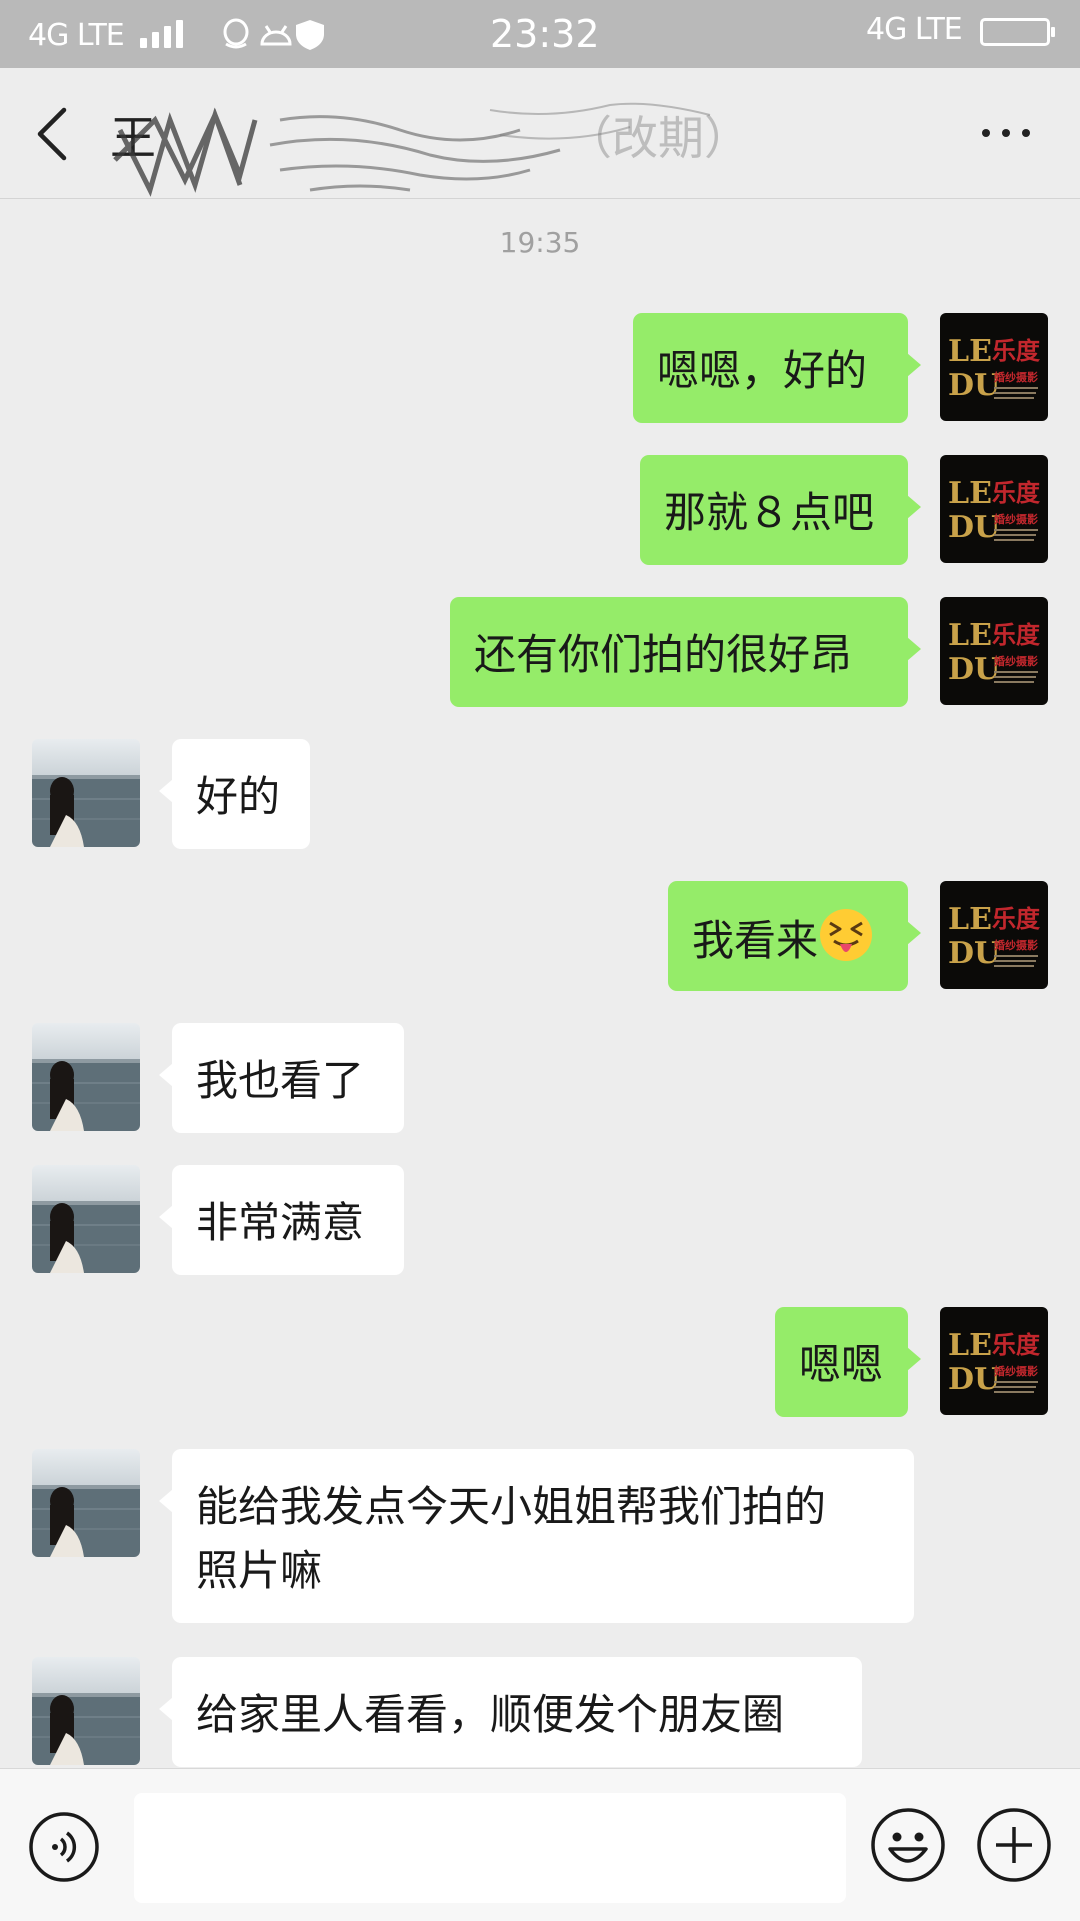  I want to click on message-bubble: 给家里人看看，顺便发个朋友圈, so click(510, 1712).